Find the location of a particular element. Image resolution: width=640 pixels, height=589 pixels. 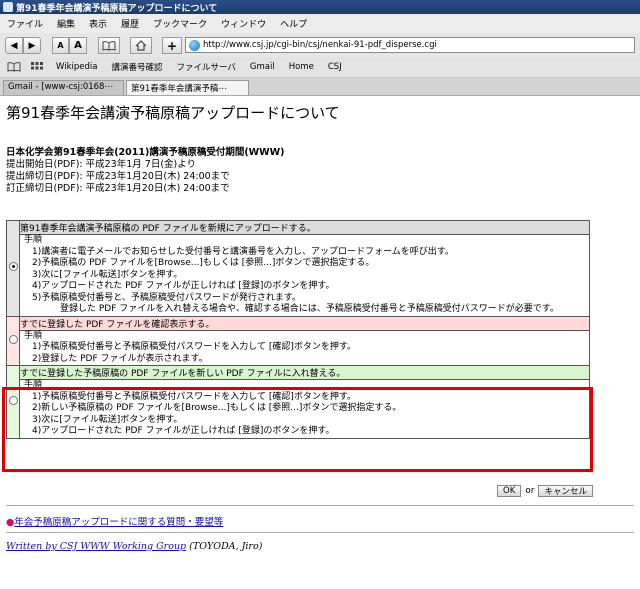

home-button is located at coordinates (141, 45).